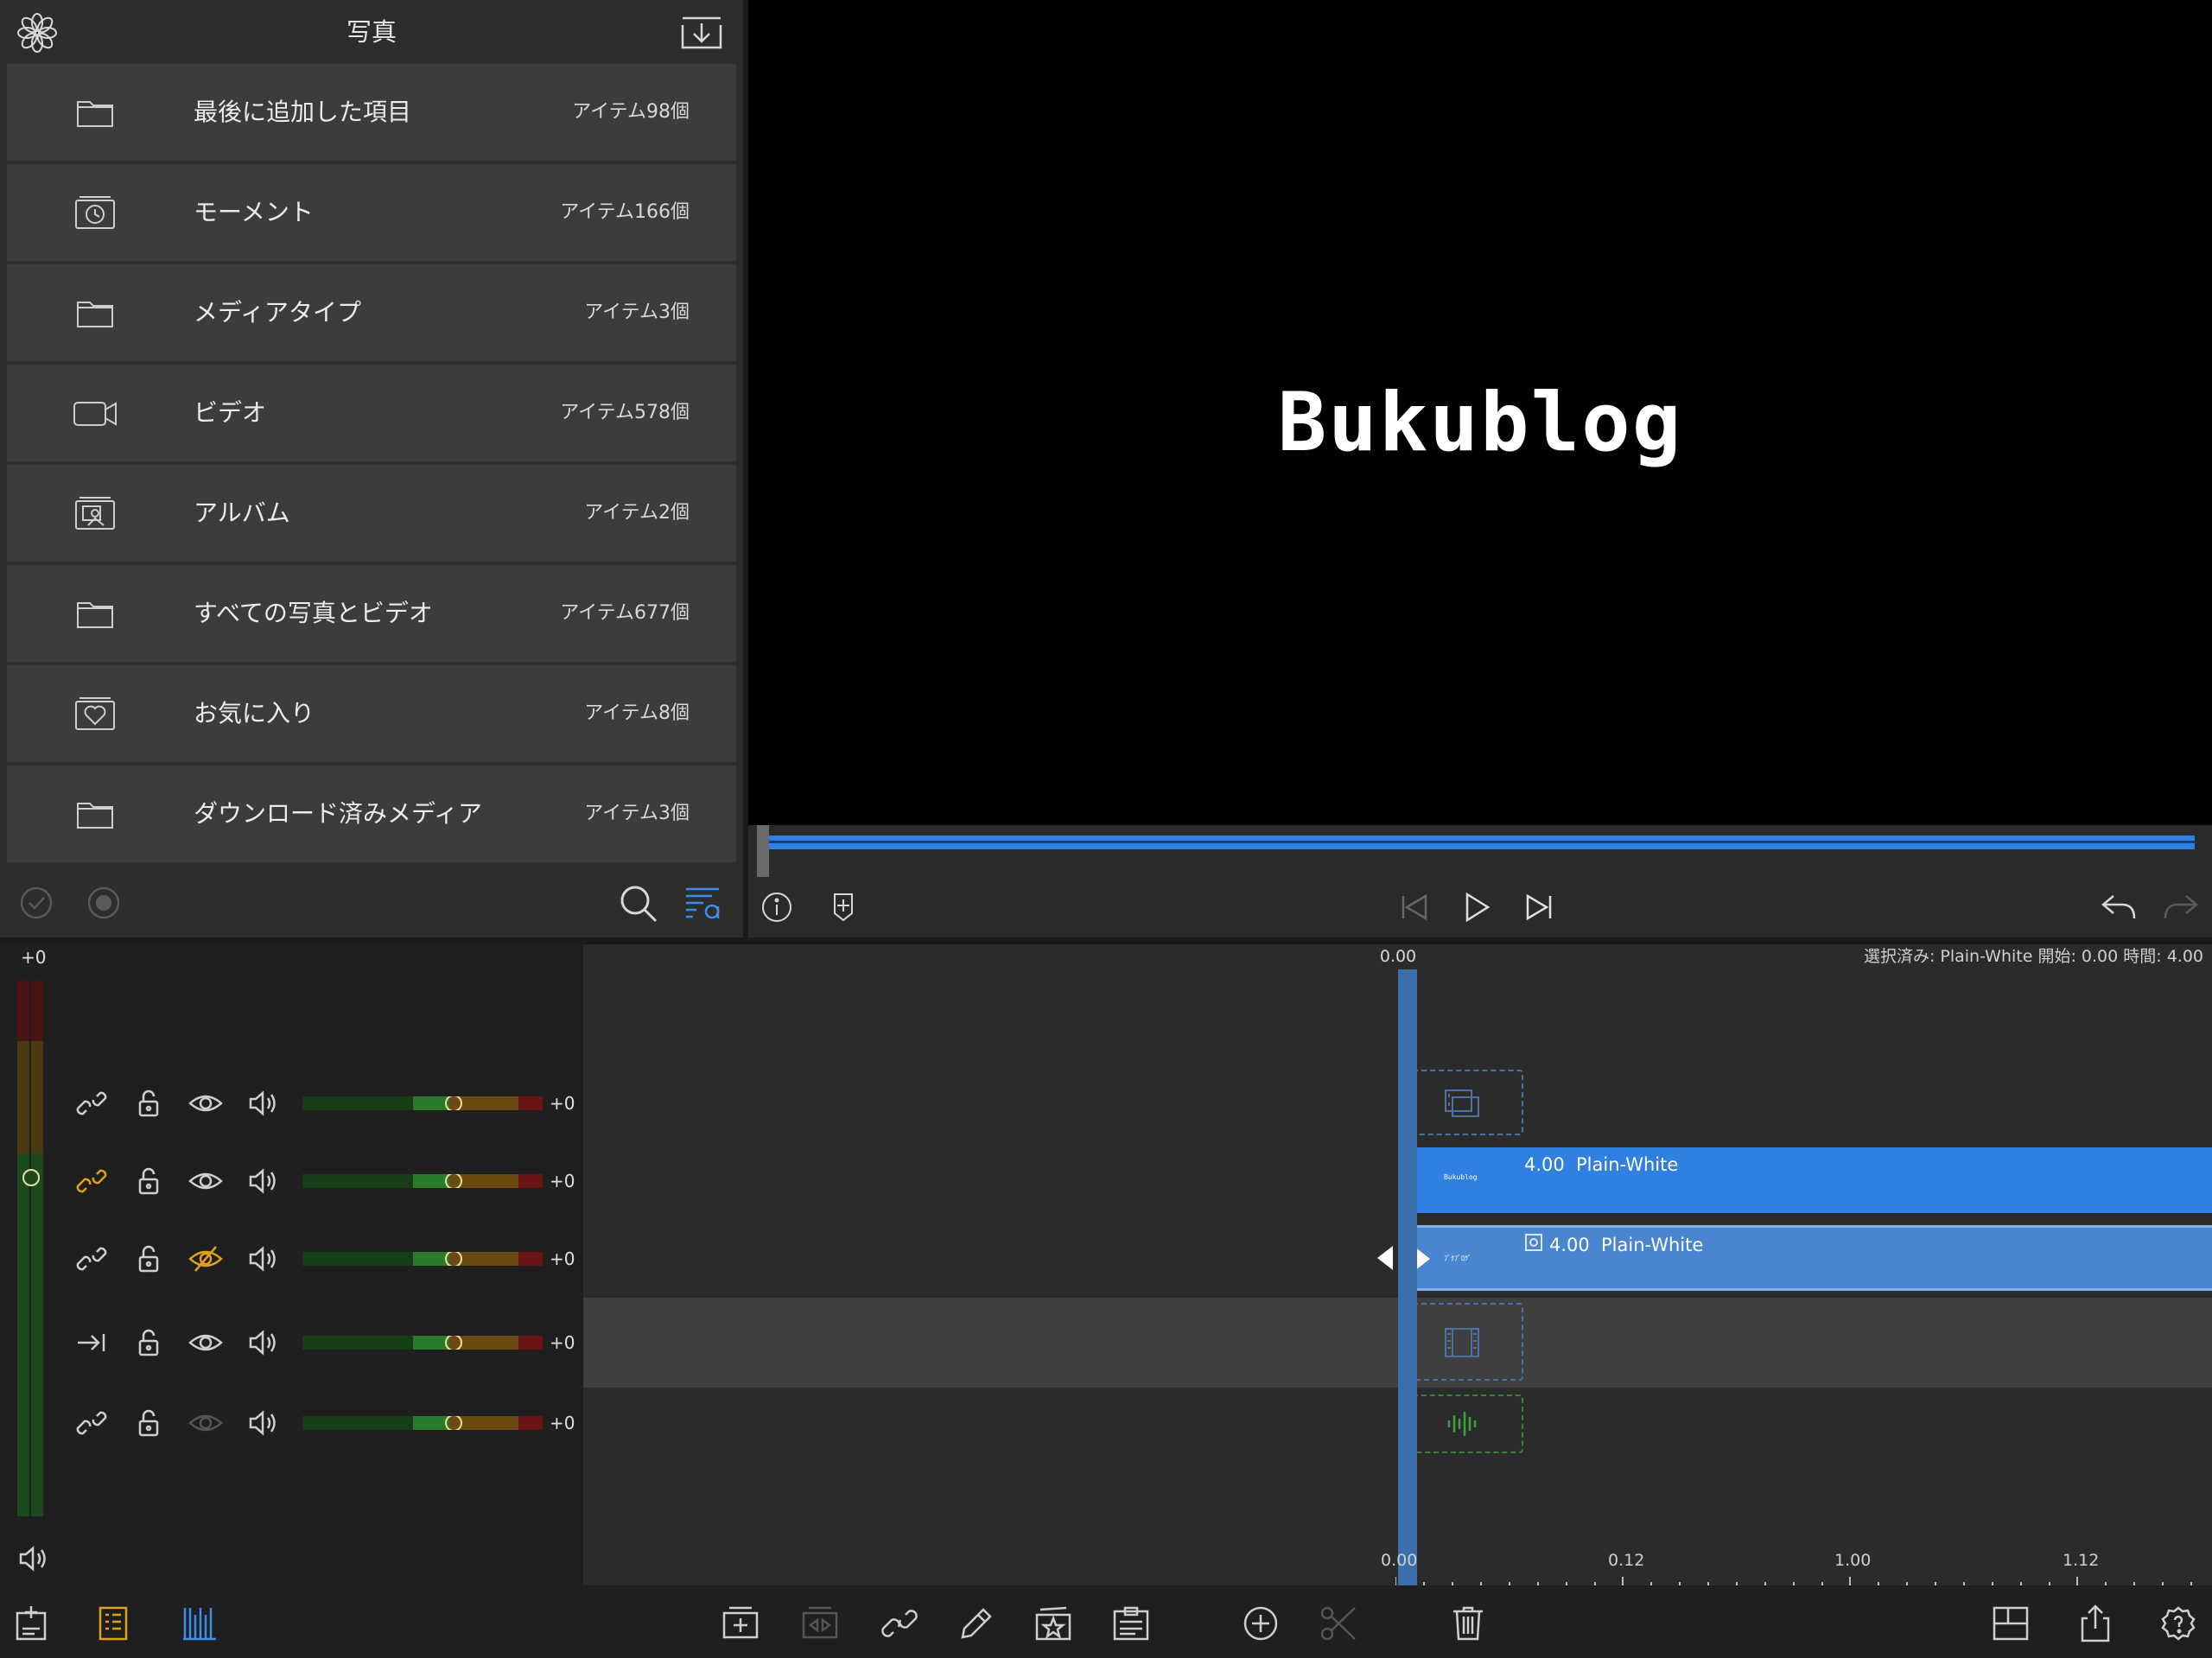 The image size is (2212, 1658). I want to click on trash-icon, so click(1468, 1623).